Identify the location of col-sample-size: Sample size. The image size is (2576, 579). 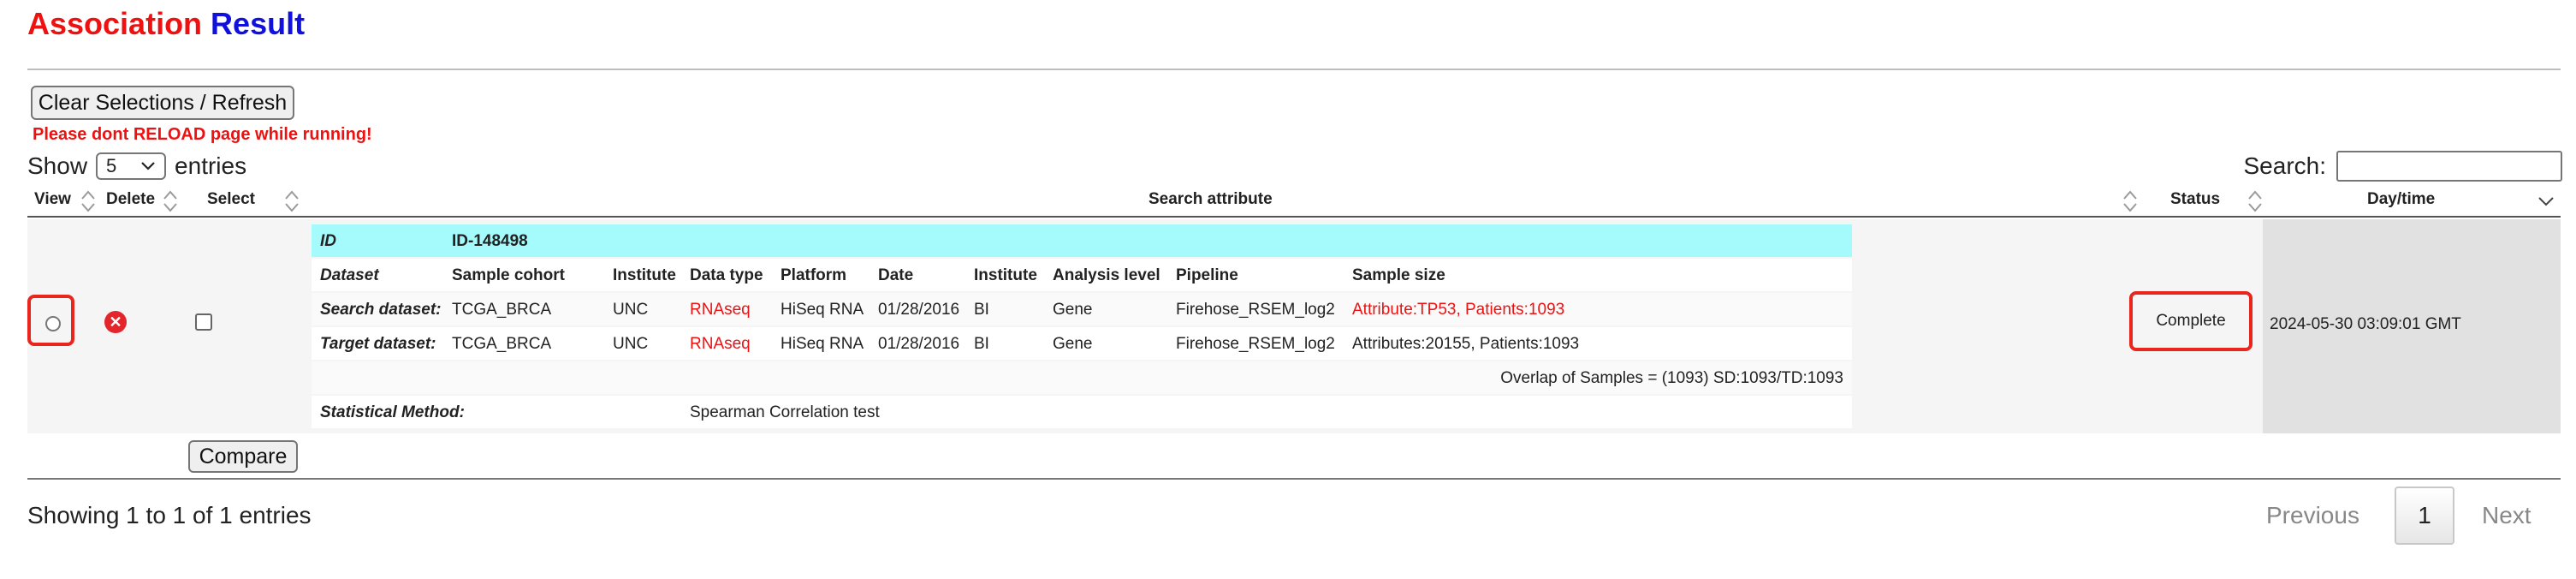
(1398, 275).